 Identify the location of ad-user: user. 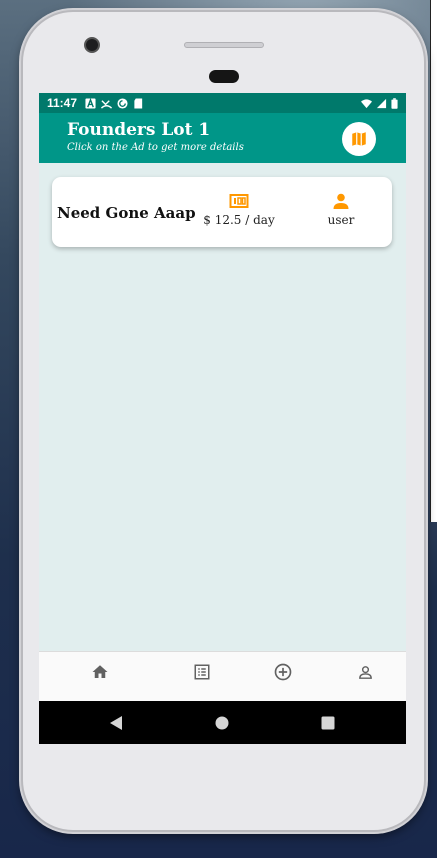
(341, 210).